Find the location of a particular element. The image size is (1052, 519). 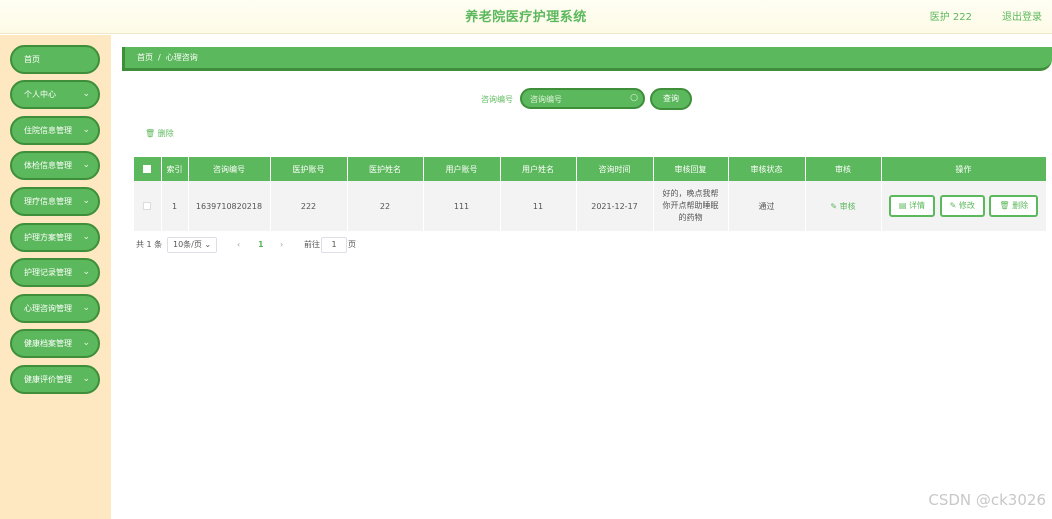

sidebar-item-care-record: 护理记录管理 ⌄ is located at coordinates (55, 272).